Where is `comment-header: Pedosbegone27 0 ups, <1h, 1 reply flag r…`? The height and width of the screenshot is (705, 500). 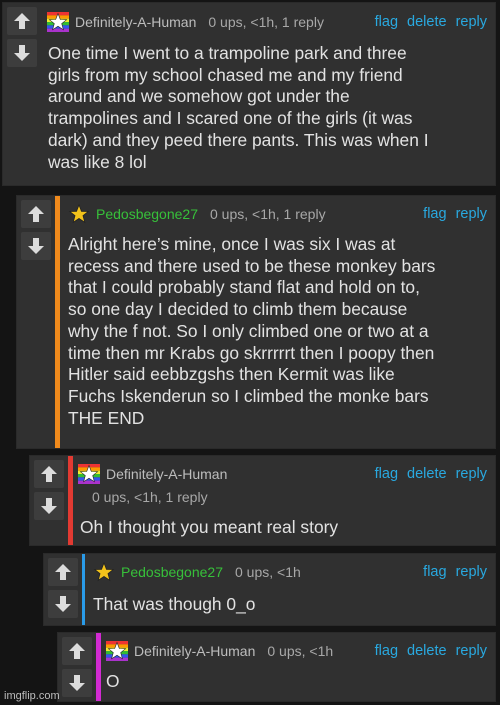
comment-header: Pedosbegone27 0 ups, <1h, 1 reply flag r… is located at coordinates (277, 214).